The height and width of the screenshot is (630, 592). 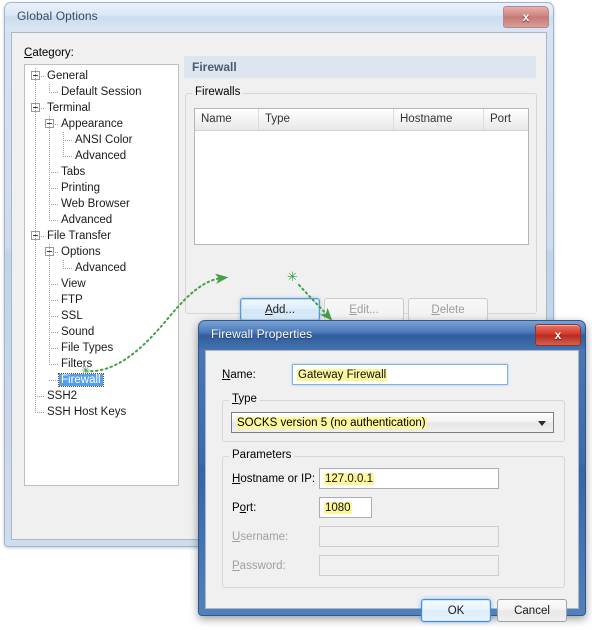 I want to click on tree-item-view: View, so click(x=73, y=284).